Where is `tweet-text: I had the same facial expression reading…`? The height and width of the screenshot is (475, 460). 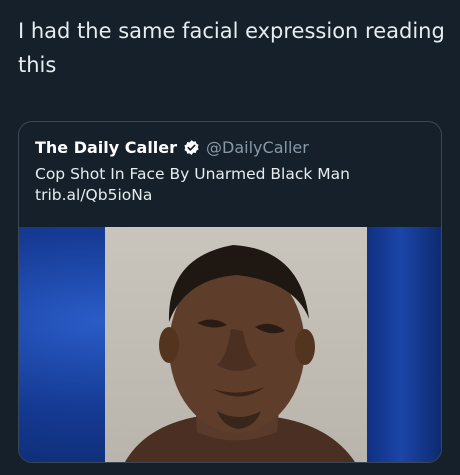 tweet-text: I had the same facial expression reading… is located at coordinates (231, 48).